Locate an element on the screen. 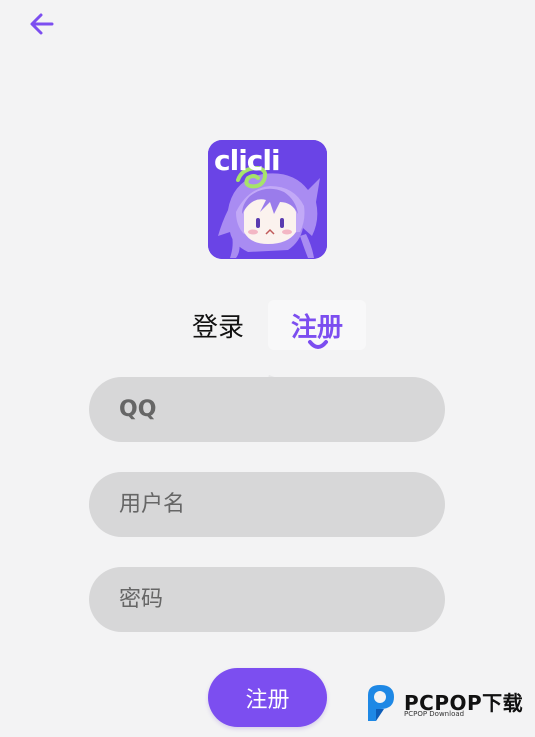 The image size is (535, 737). pcpop-watermark: PCPOP下载 PCPOP Download is located at coordinates (446, 703).